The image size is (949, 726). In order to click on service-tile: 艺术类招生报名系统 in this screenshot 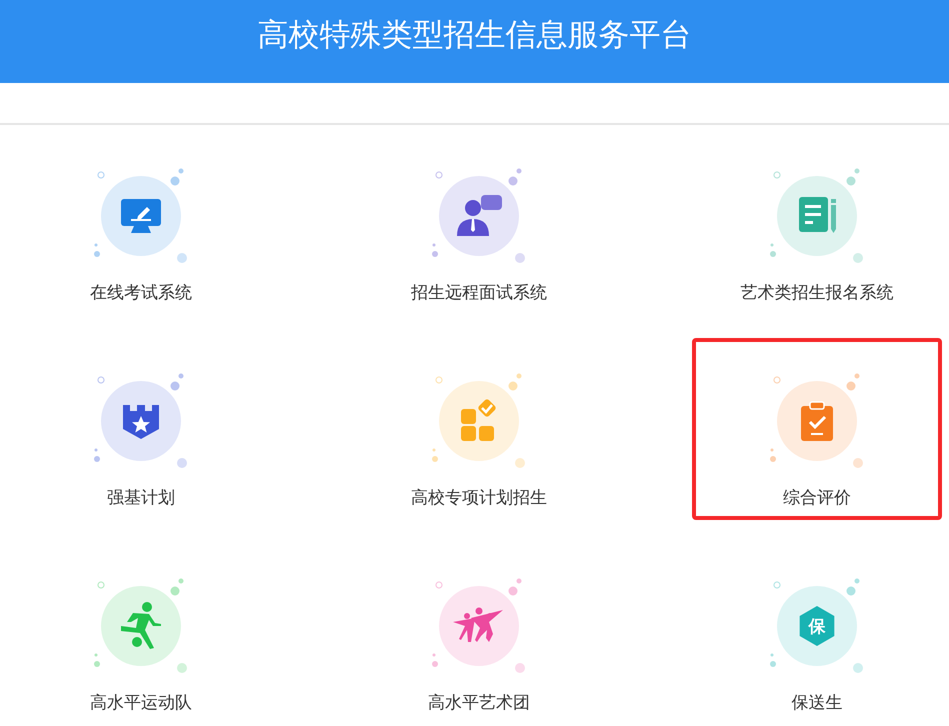, I will do `click(817, 224)`.